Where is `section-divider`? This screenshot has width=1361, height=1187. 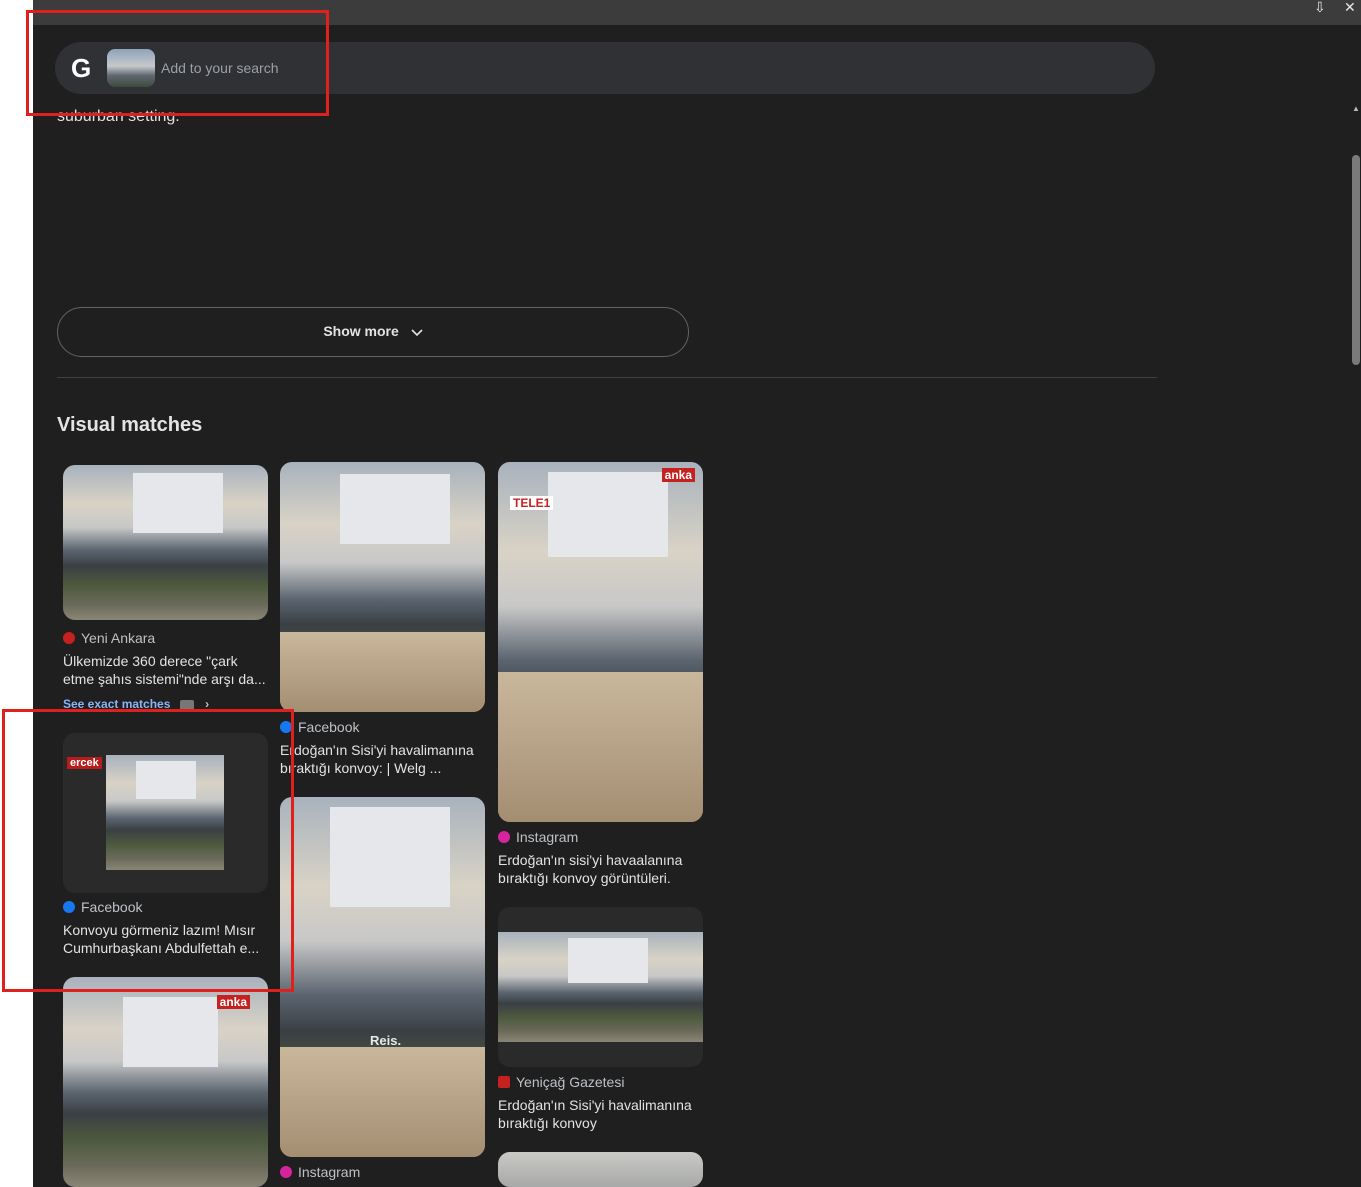
section-divider is located at coordinates (607, 377).